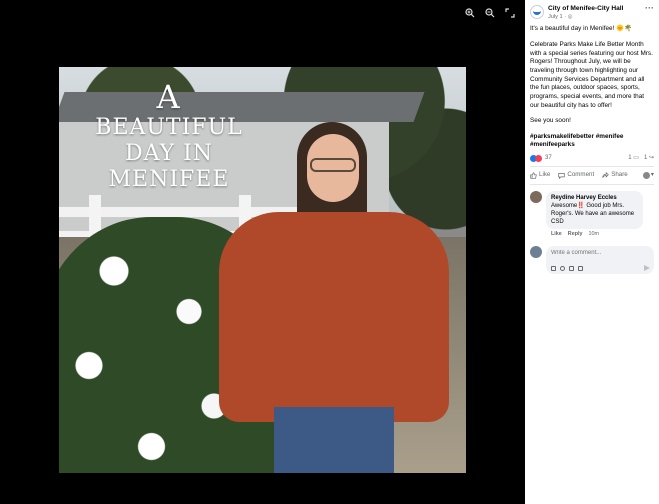 The height and width of the screenshot is (504, 659). What do you see at coordinates (169, 153) in the screenshot?
I see `headline-line-3: DAY IN` at bounding box center [169, 153].